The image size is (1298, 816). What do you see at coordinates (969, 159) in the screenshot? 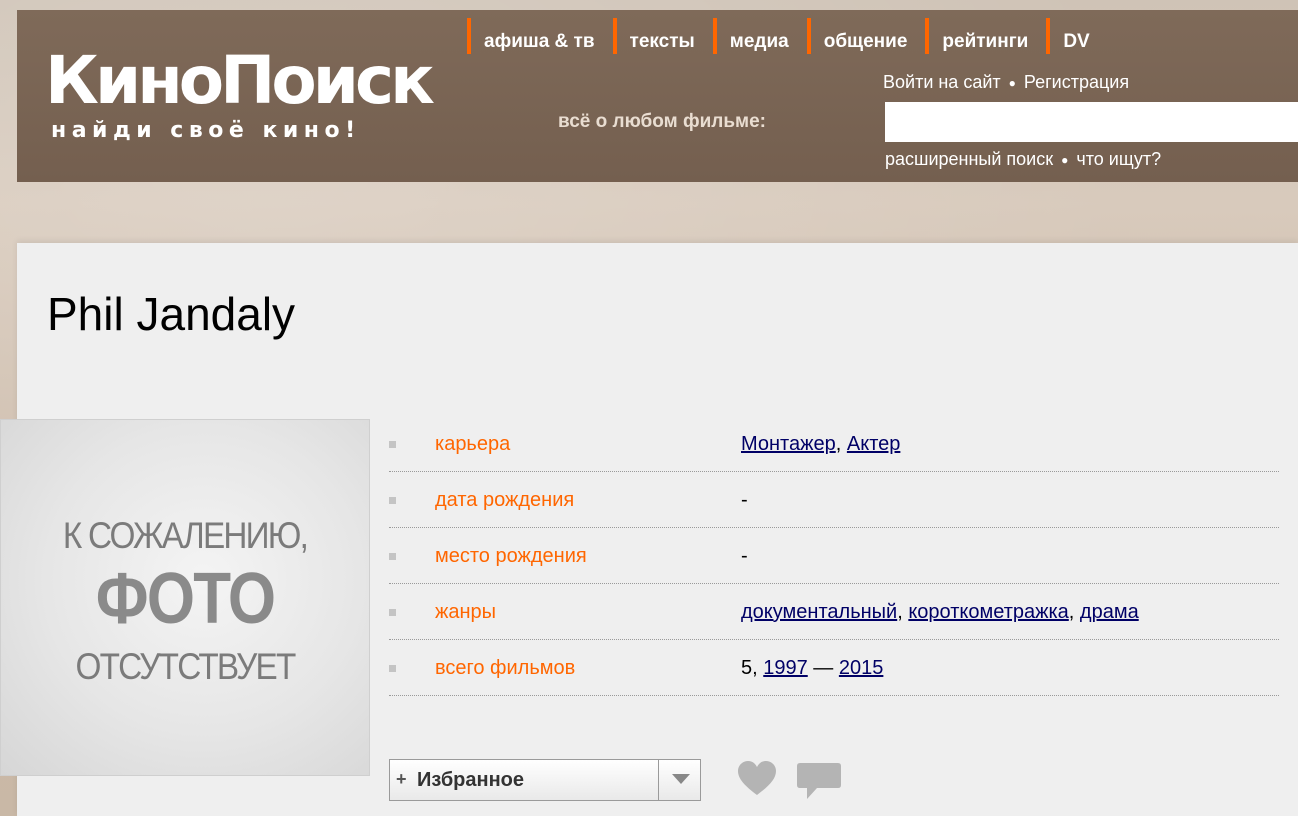
I see `advanced-search-link: расширенный поиск` at bounding box center [969, 159].